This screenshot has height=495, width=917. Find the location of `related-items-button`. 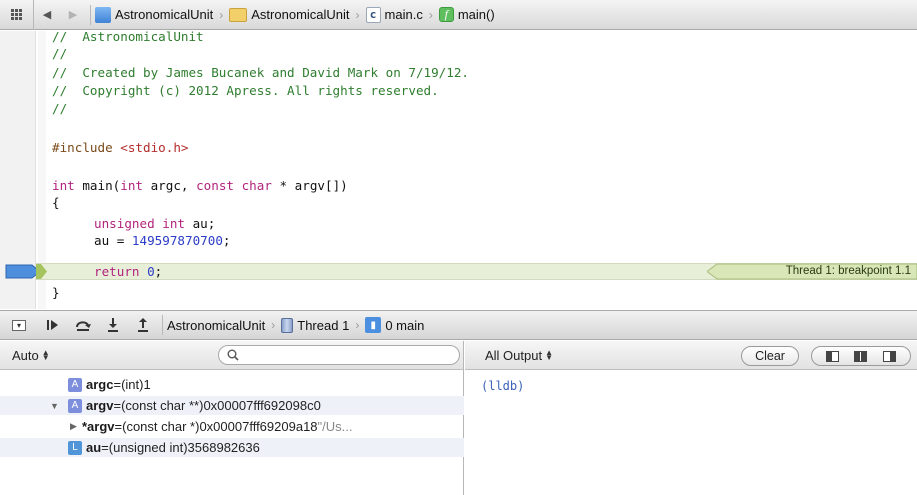

related-items-button is located at coordinates (17, 15).